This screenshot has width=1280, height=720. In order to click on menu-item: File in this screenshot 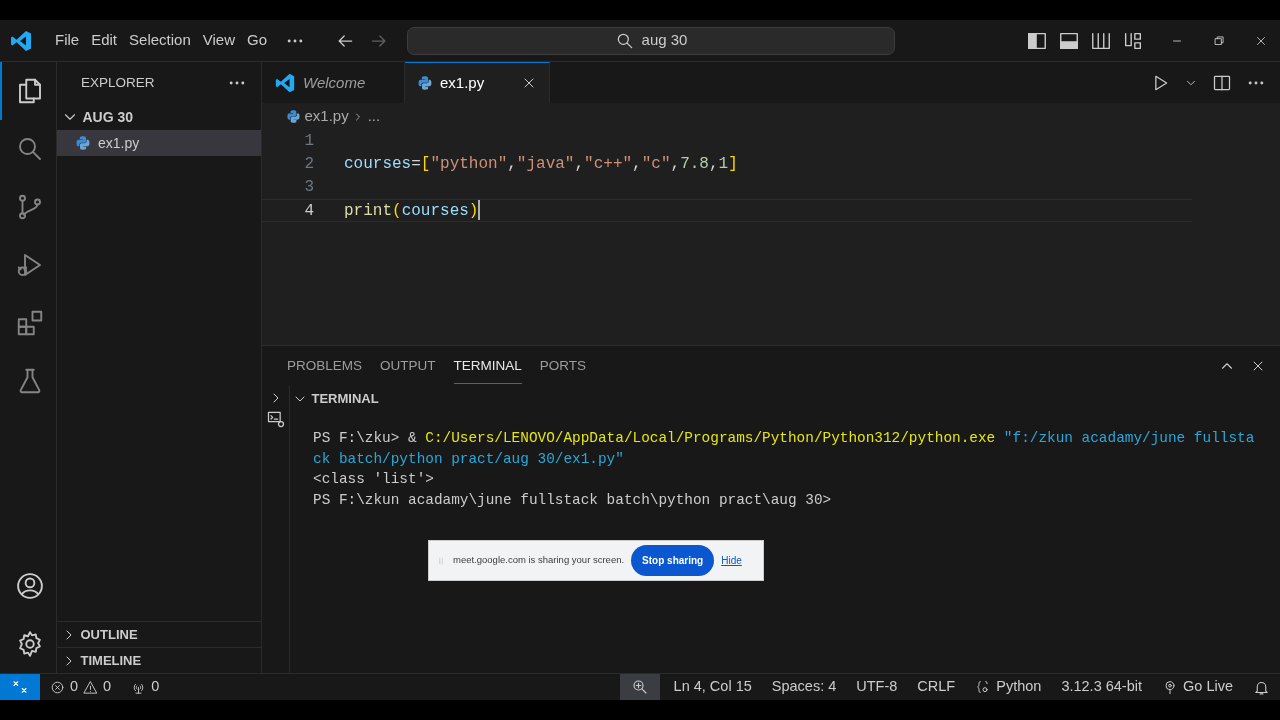, I will do `click(67, 40)`.